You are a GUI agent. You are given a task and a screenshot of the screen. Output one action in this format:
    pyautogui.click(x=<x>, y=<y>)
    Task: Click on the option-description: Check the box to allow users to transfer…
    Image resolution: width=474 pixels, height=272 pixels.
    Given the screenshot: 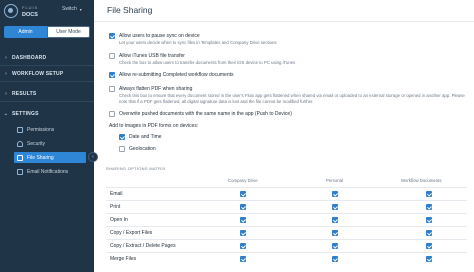 What is the action you would take?
    pyautogui.click(x=207, y=62)
    